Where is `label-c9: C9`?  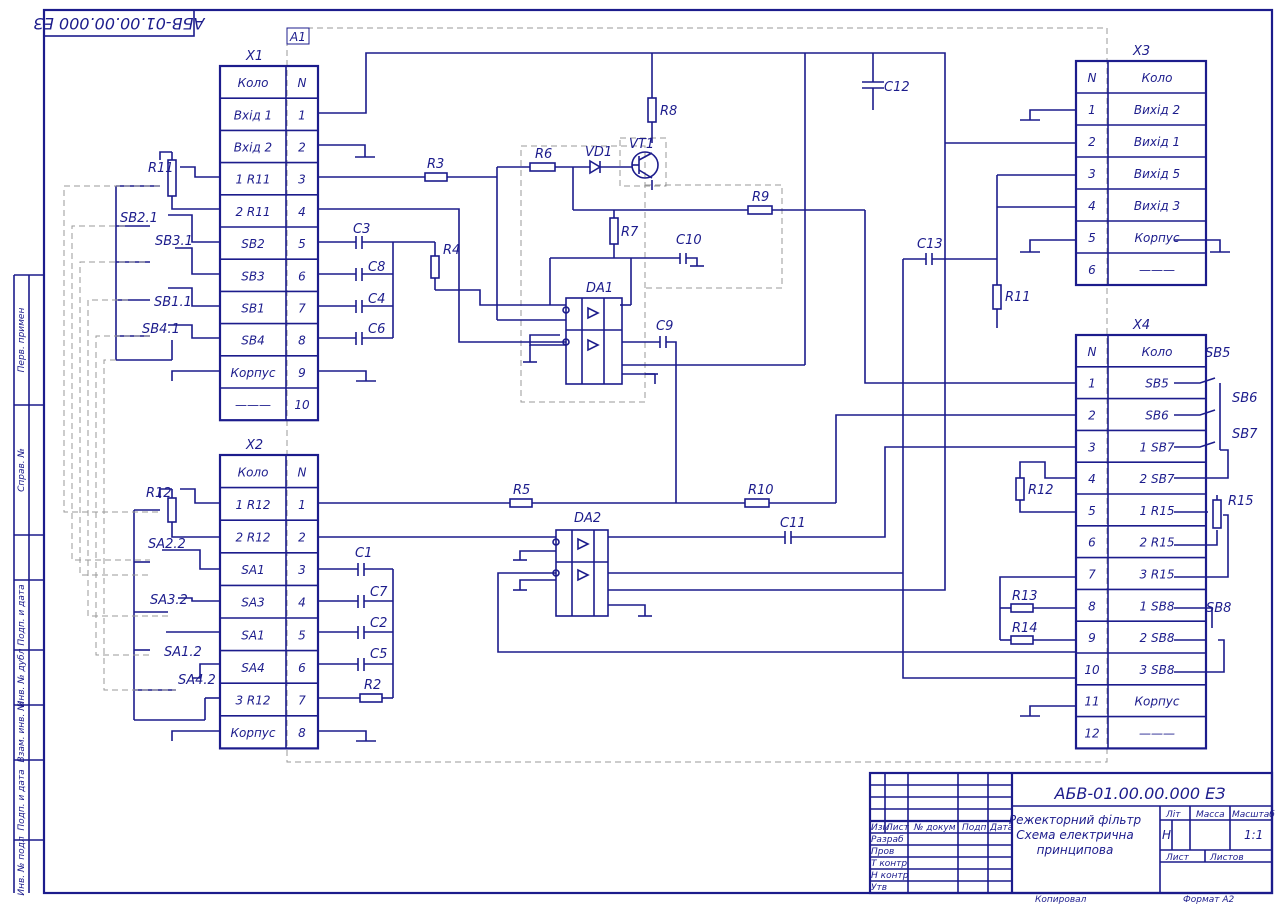
label-c9: C9 is located at coordinates (664, 326).